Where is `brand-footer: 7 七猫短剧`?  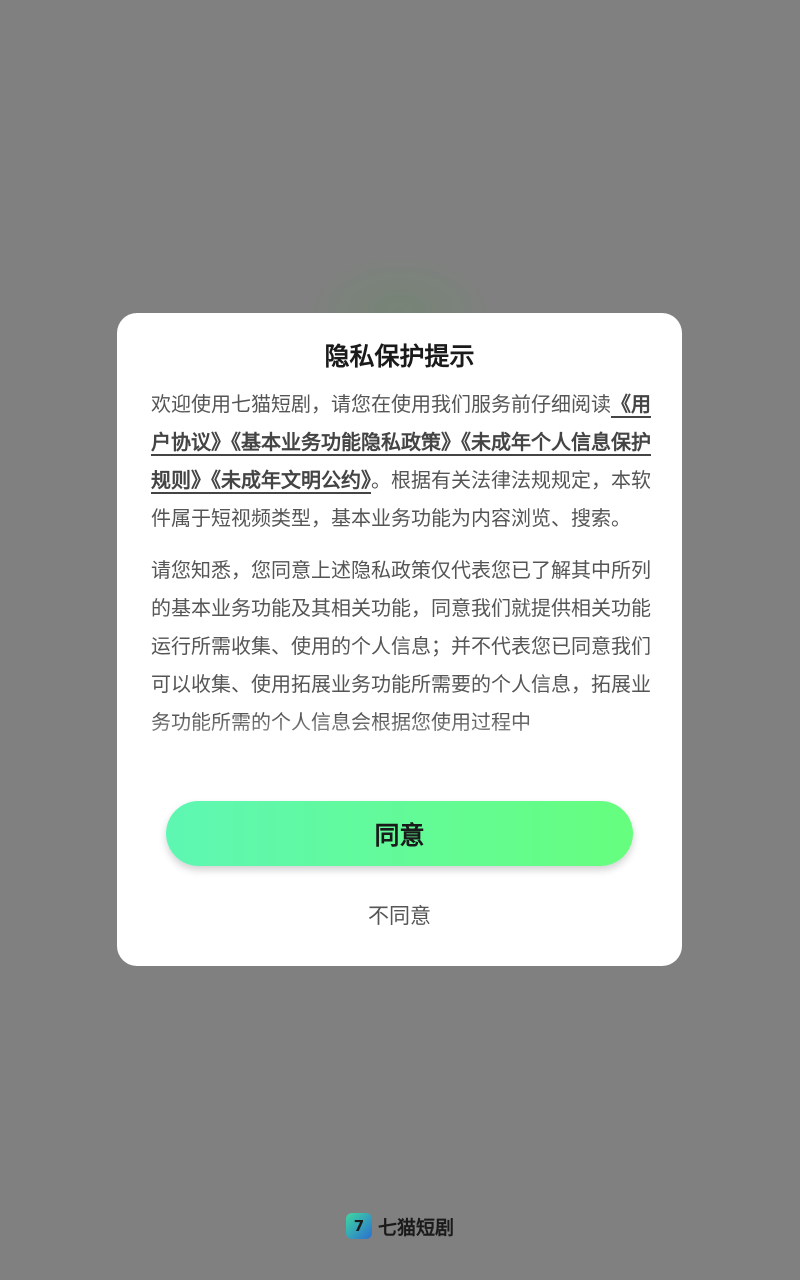 brand-footer: 7 七猫短剧 is located at coordinates (400, 1226).